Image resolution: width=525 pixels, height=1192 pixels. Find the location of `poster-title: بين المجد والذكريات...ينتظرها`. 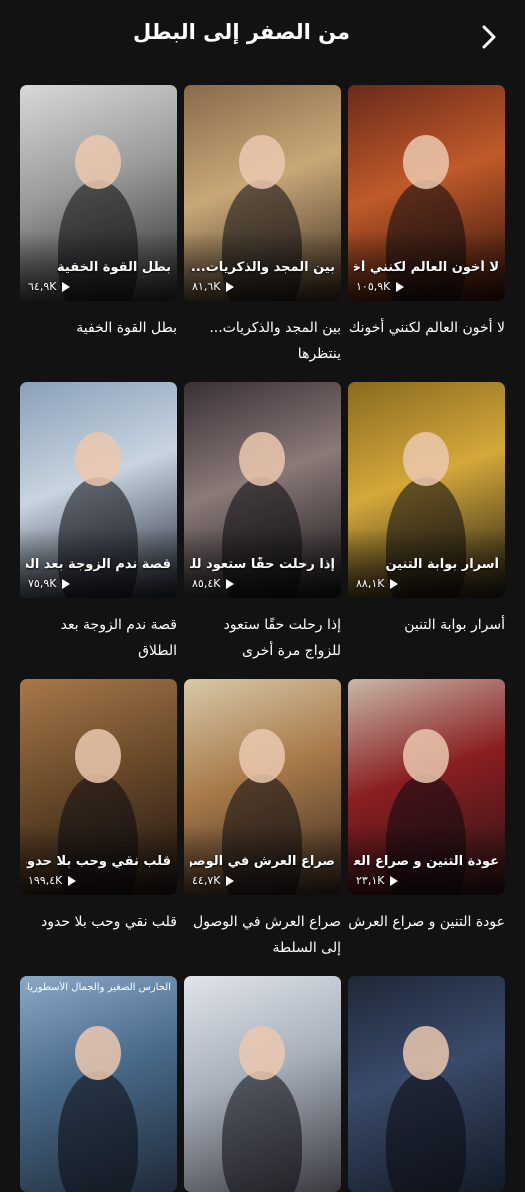

poster-title: بين المجد والذكريات...ينتظرها is located at coordinates (262, 267).